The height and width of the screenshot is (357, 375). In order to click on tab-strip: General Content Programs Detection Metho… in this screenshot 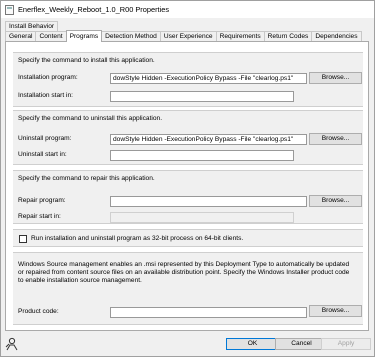, I will do `click(183, 36)`.